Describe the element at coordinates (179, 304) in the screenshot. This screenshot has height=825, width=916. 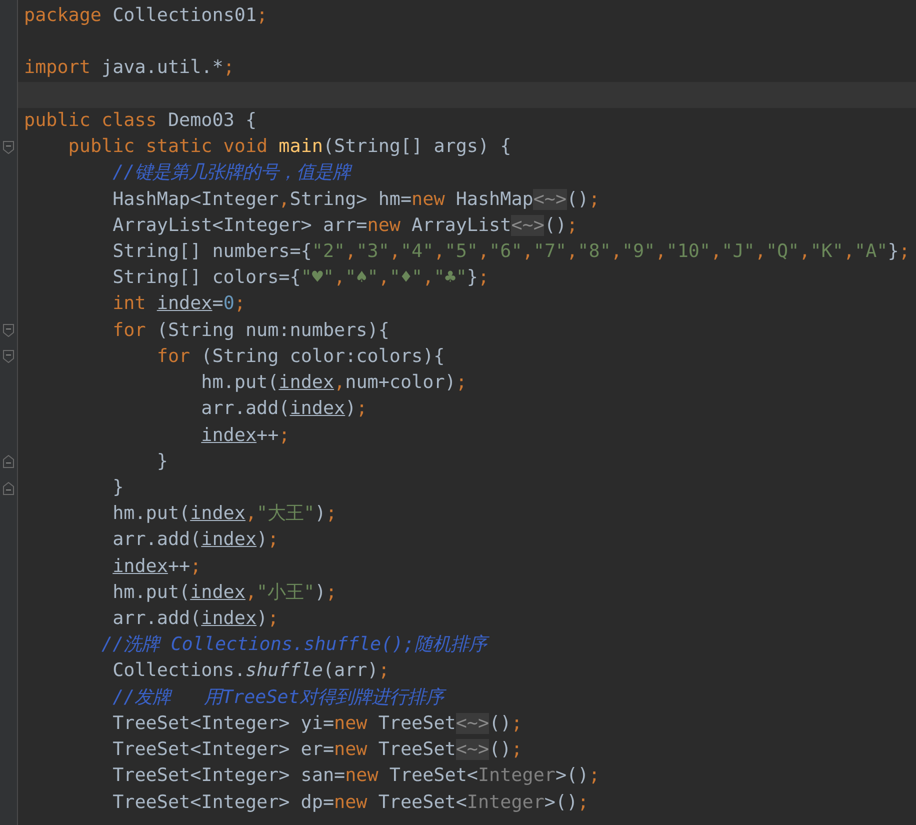
I see `code-line: int index=0;` at that location.